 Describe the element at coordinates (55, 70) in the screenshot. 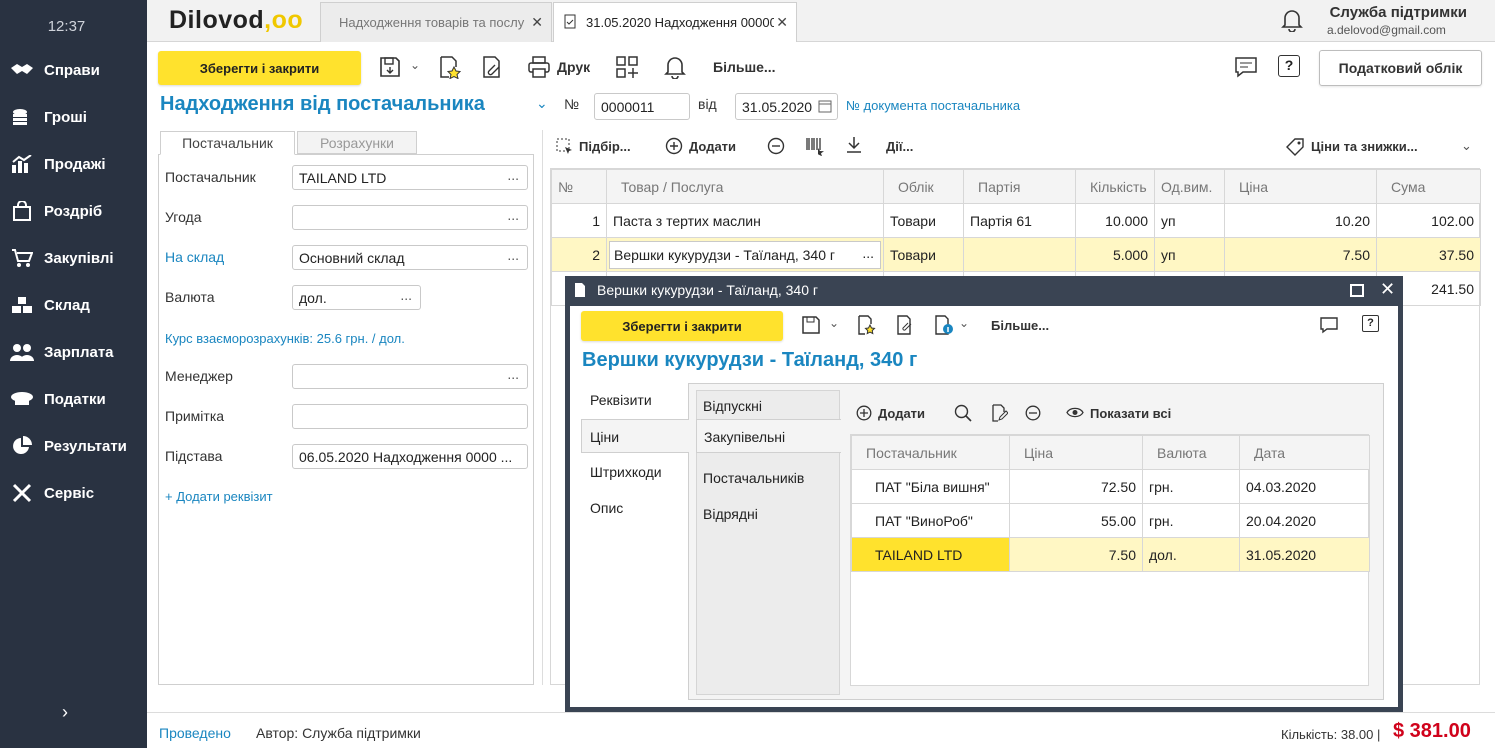

I see `nav-sprava: Справи` at that location.